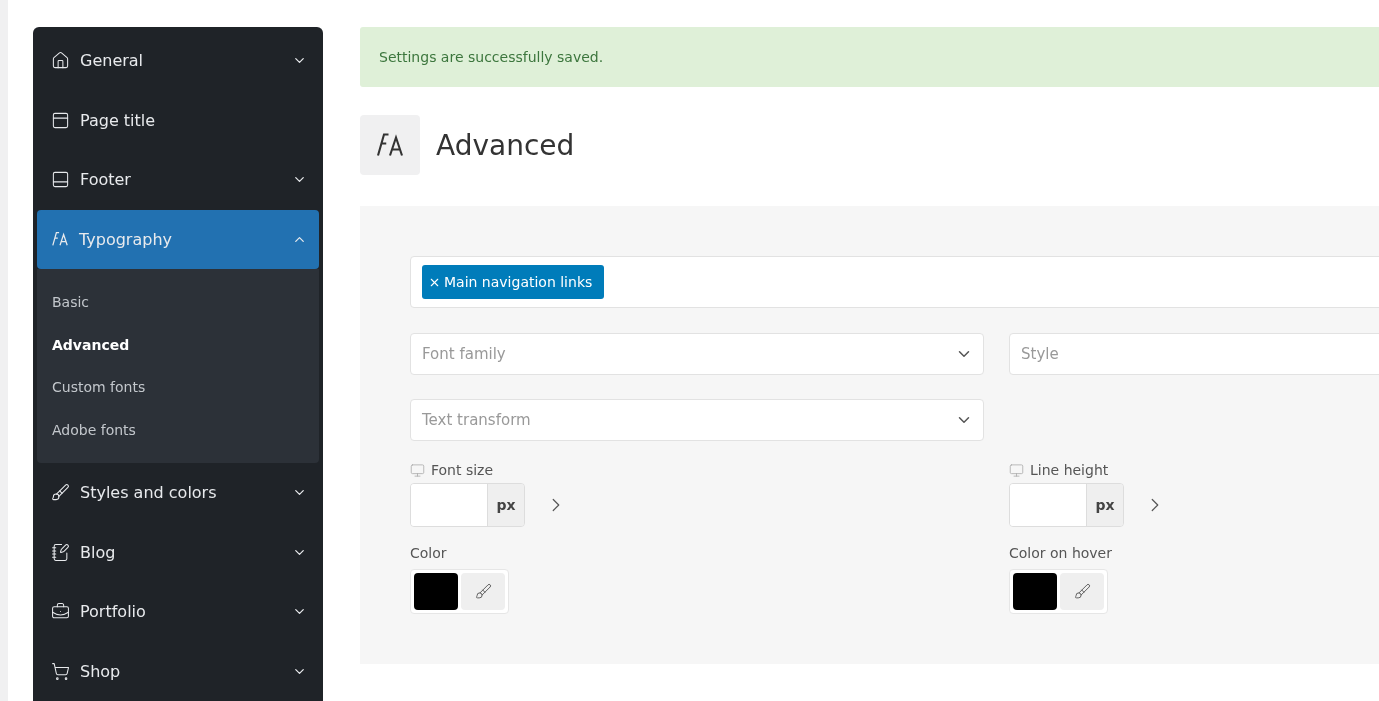 The image size is (1379, 701). I want to click on field-label: Color, so click(429, 553).